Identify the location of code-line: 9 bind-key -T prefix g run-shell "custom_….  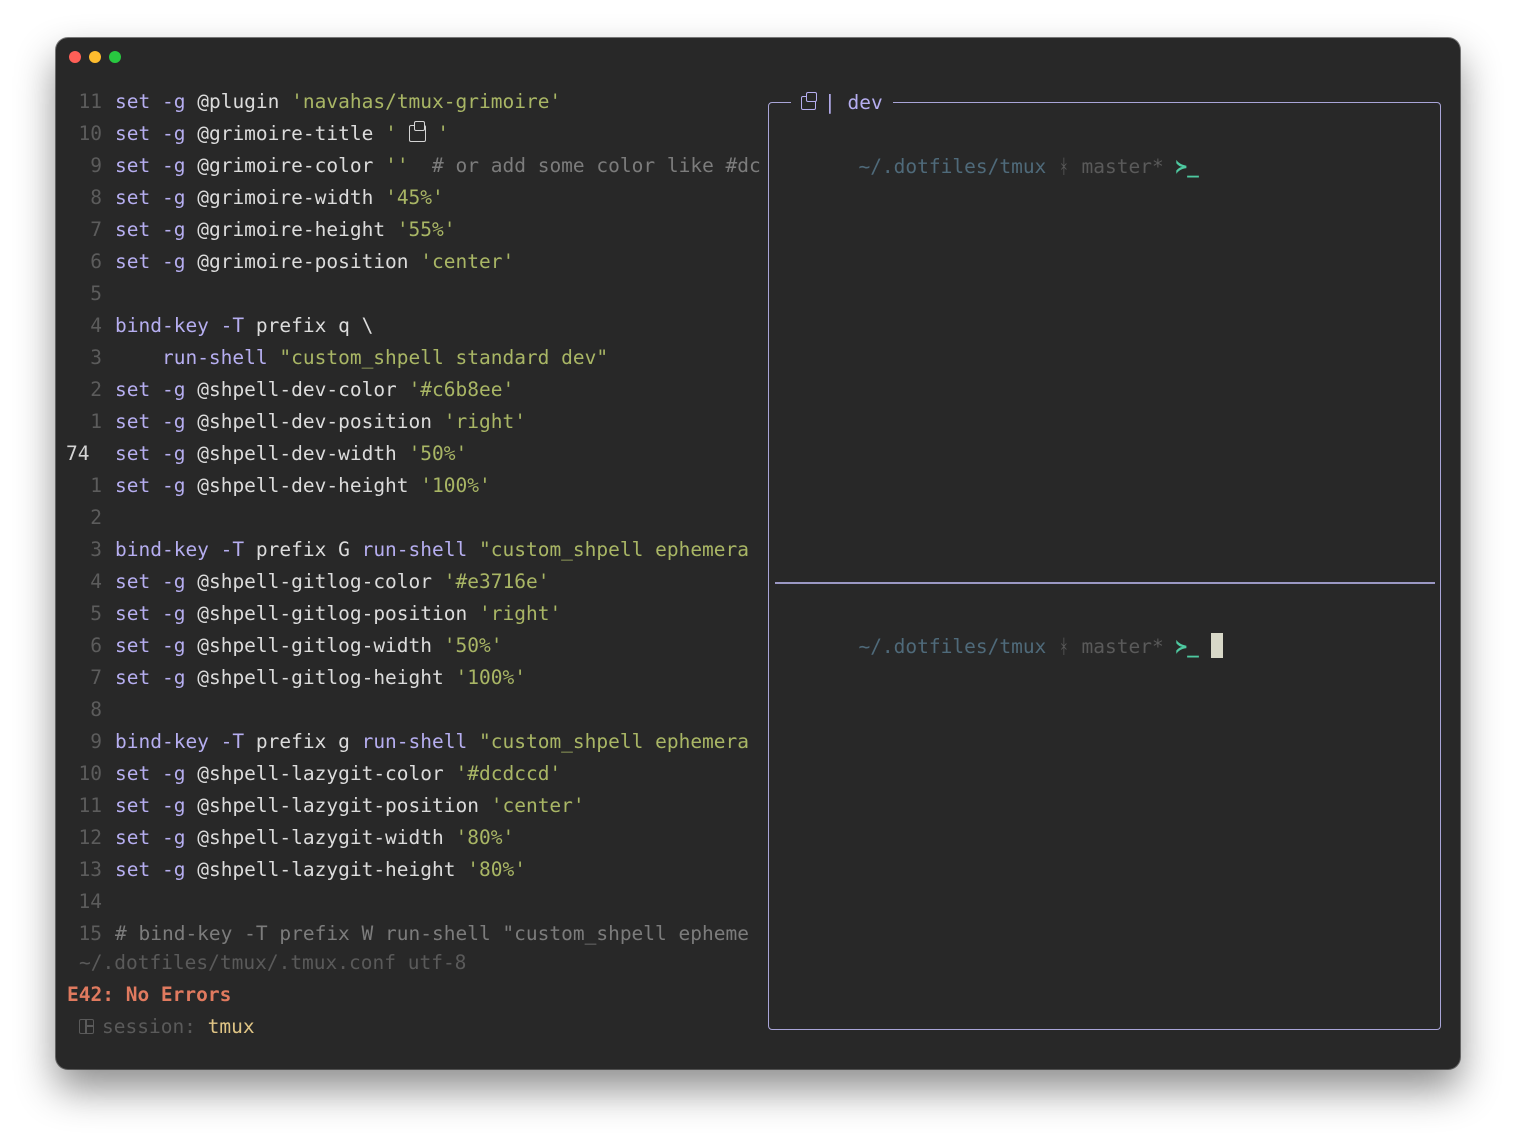
(409, 742).